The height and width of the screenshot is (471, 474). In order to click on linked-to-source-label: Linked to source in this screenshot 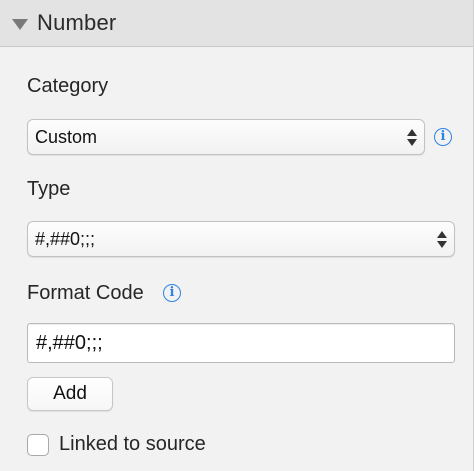, I will do `click(132, 444)`.